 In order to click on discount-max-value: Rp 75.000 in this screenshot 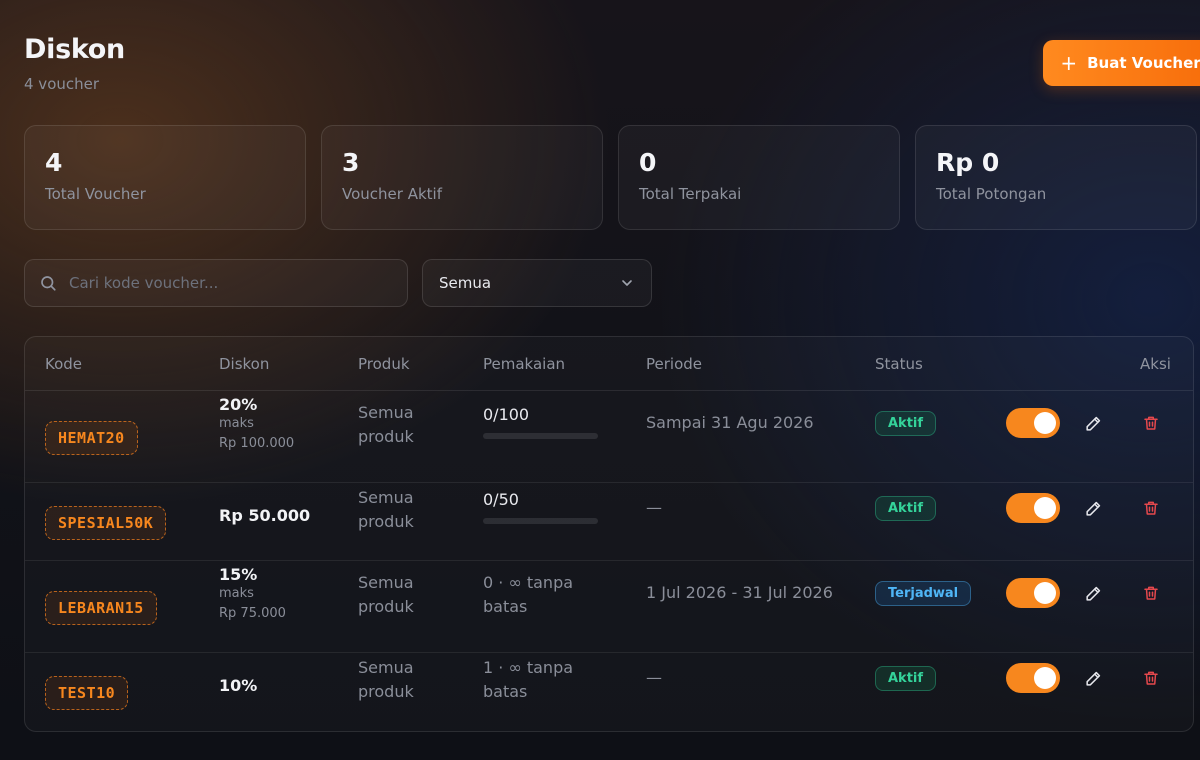, I will do `click(252, 613)`.